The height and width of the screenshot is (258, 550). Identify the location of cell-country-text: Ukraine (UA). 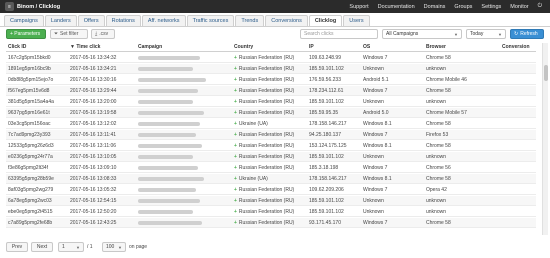
(253, 124).